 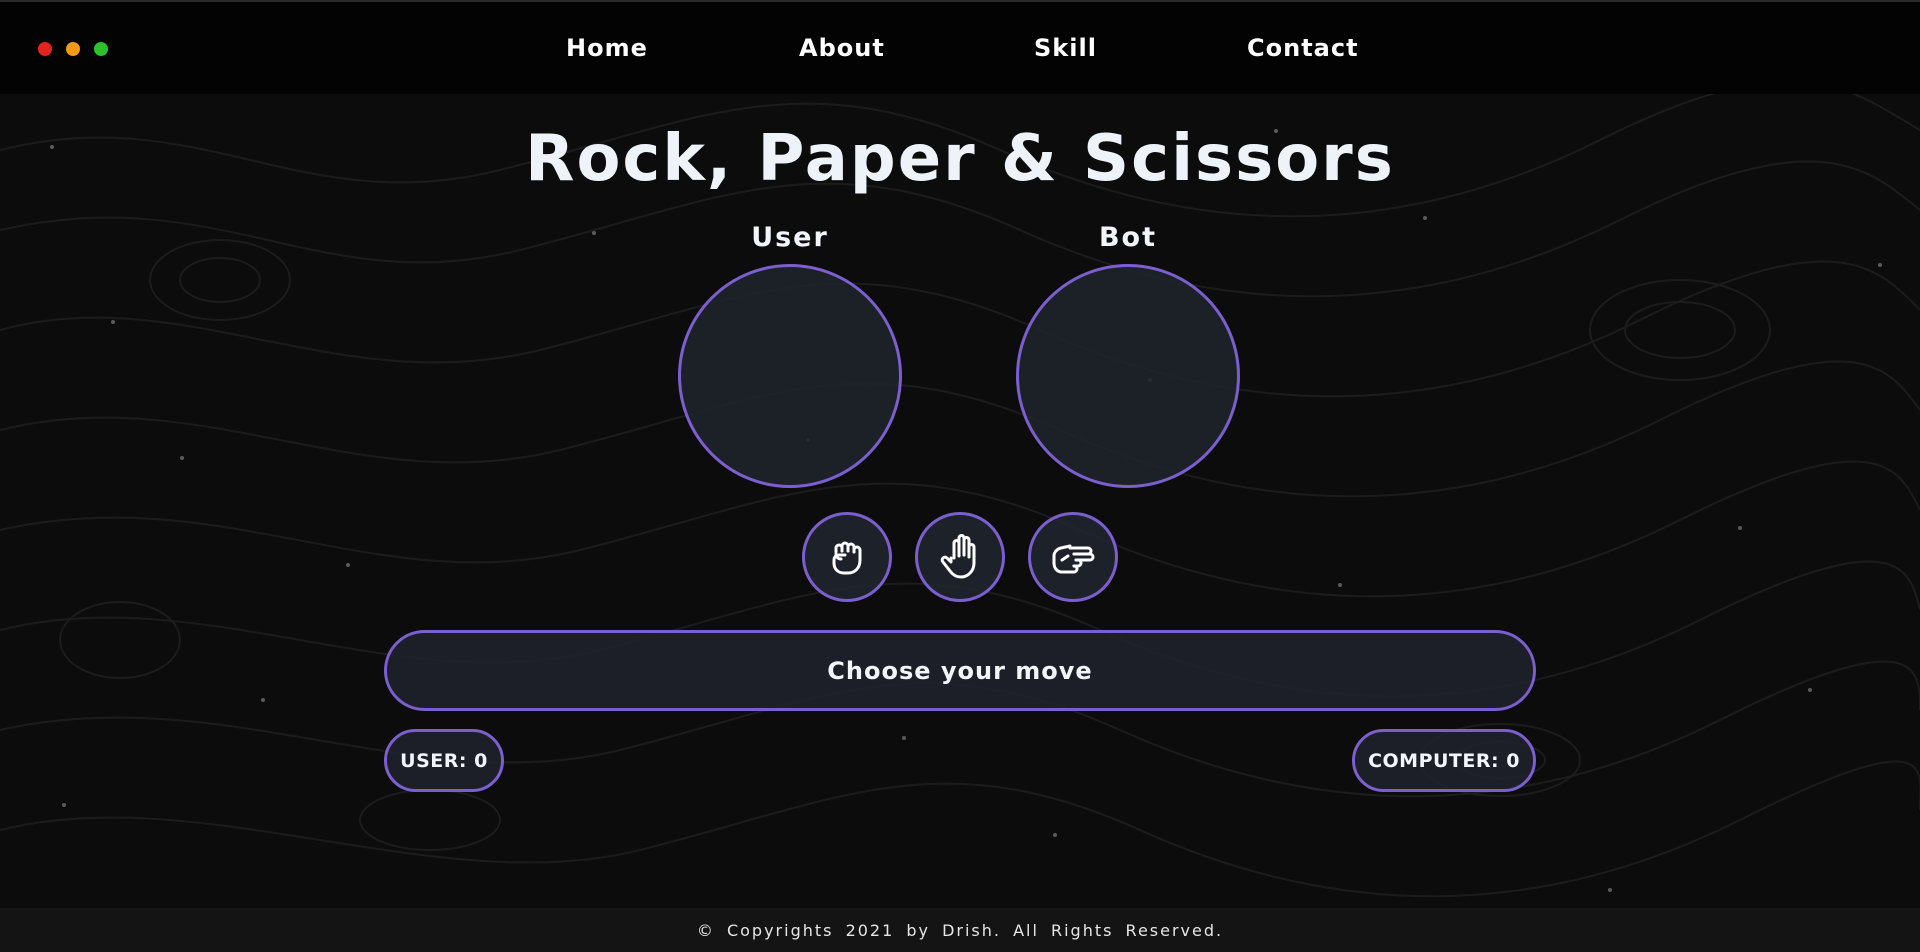 What do you see at coordinates (842, 48) in the screenshot?
I see `nav-link-about: About` at bounding box center [842, 48].